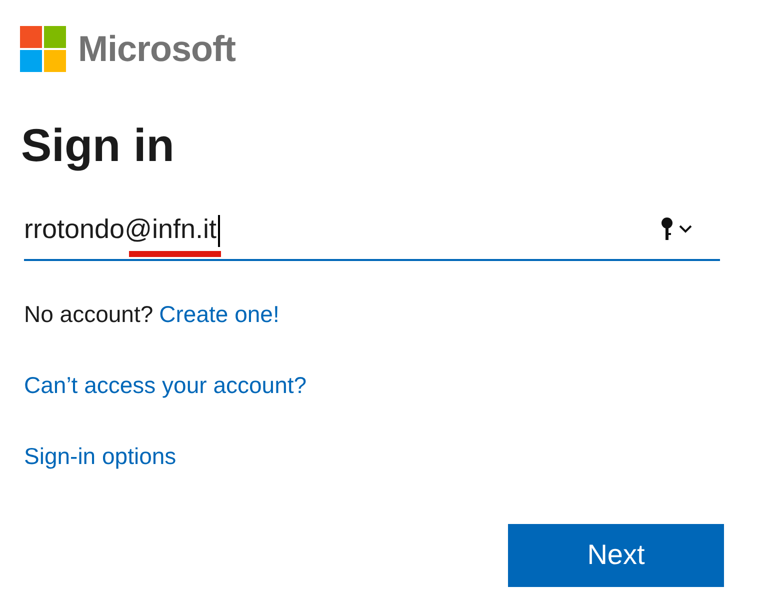 The width and height of the screenshot is (762, 616). What do you see at coordinates (157, 49) in the screenshot?
I see `logo-wordmark: Microsoft` at bounding box center [157, 49].